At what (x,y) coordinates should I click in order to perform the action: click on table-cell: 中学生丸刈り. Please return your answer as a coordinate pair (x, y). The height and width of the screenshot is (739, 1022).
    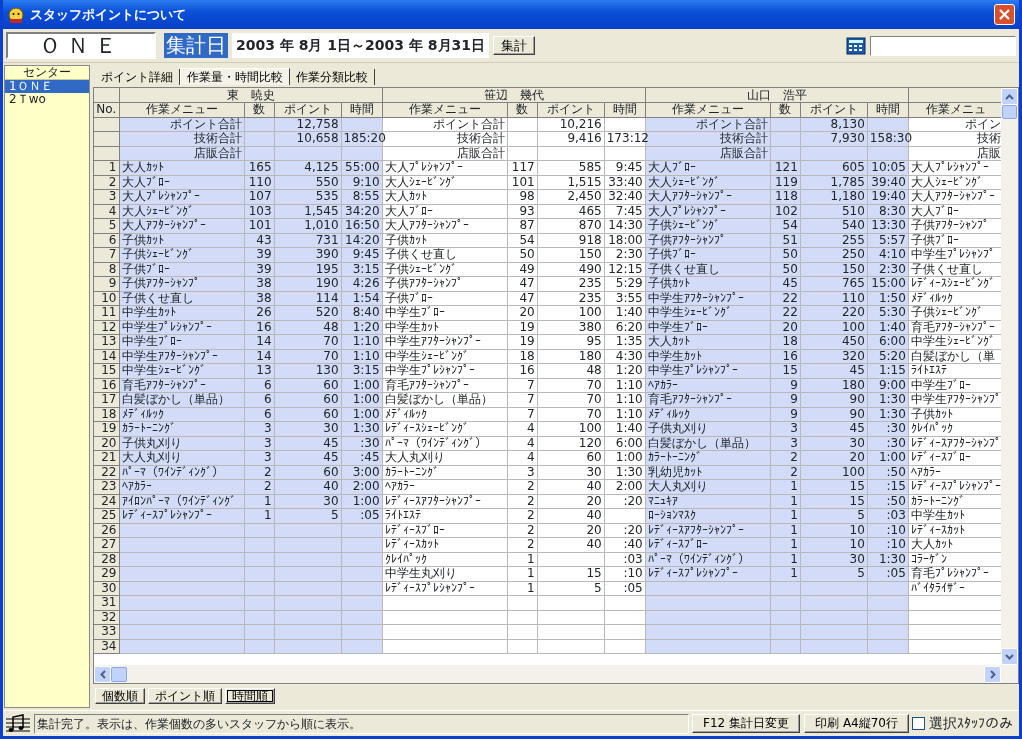
    Looking at the image, I should click on (445, 573).